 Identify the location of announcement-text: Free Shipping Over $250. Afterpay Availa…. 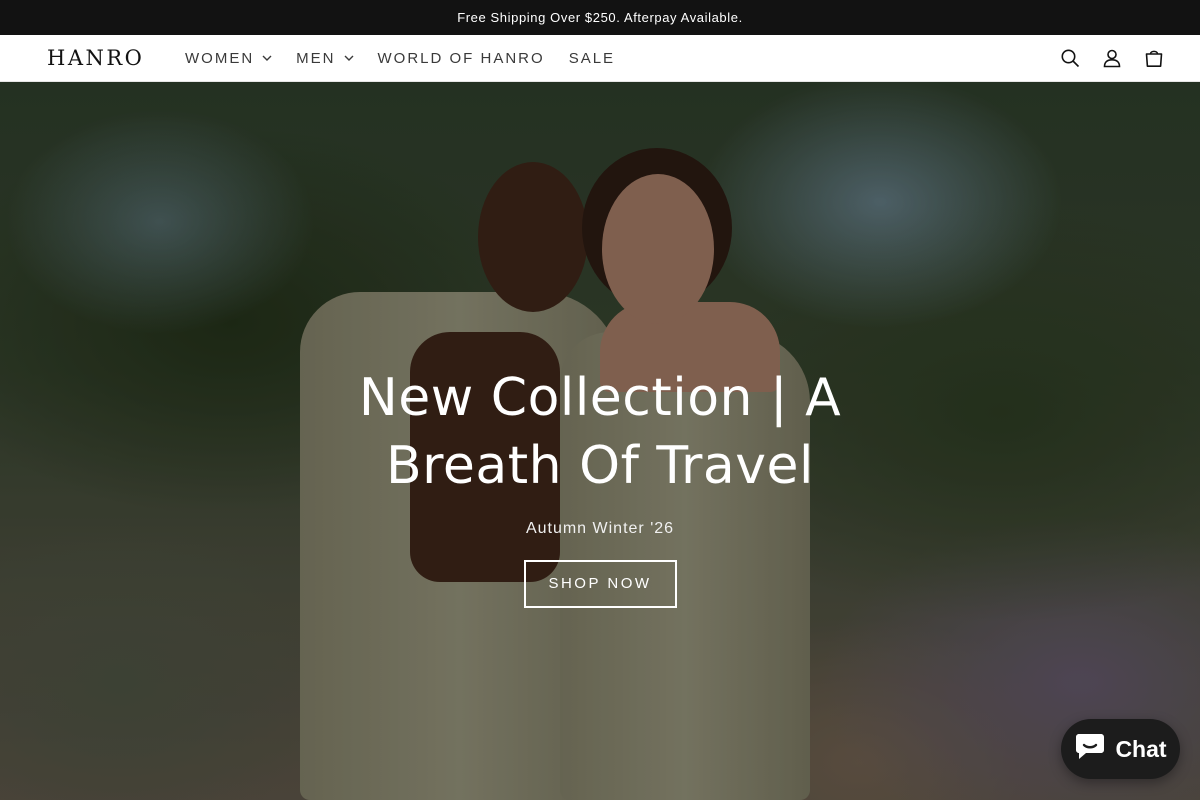
(600, 17).